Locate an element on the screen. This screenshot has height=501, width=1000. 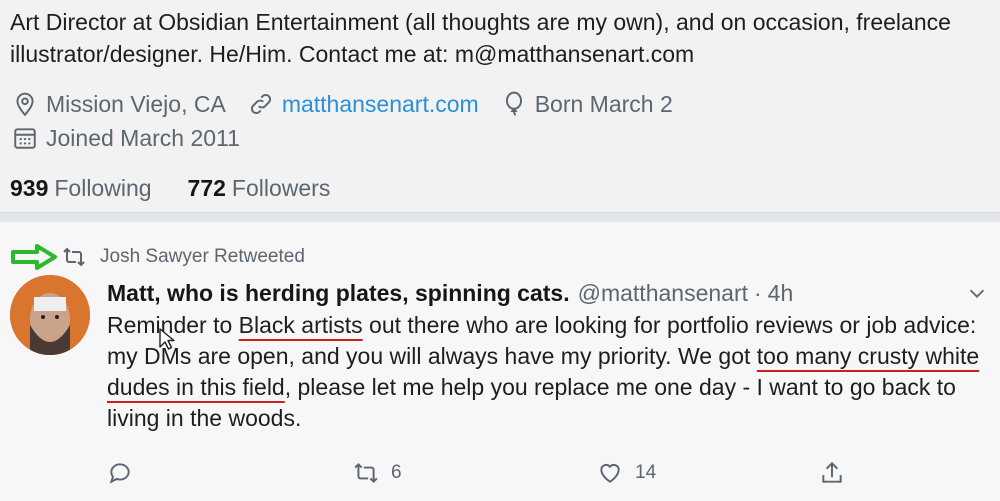
birthday-text: Born March 2 is located at coordinates (603, 103).